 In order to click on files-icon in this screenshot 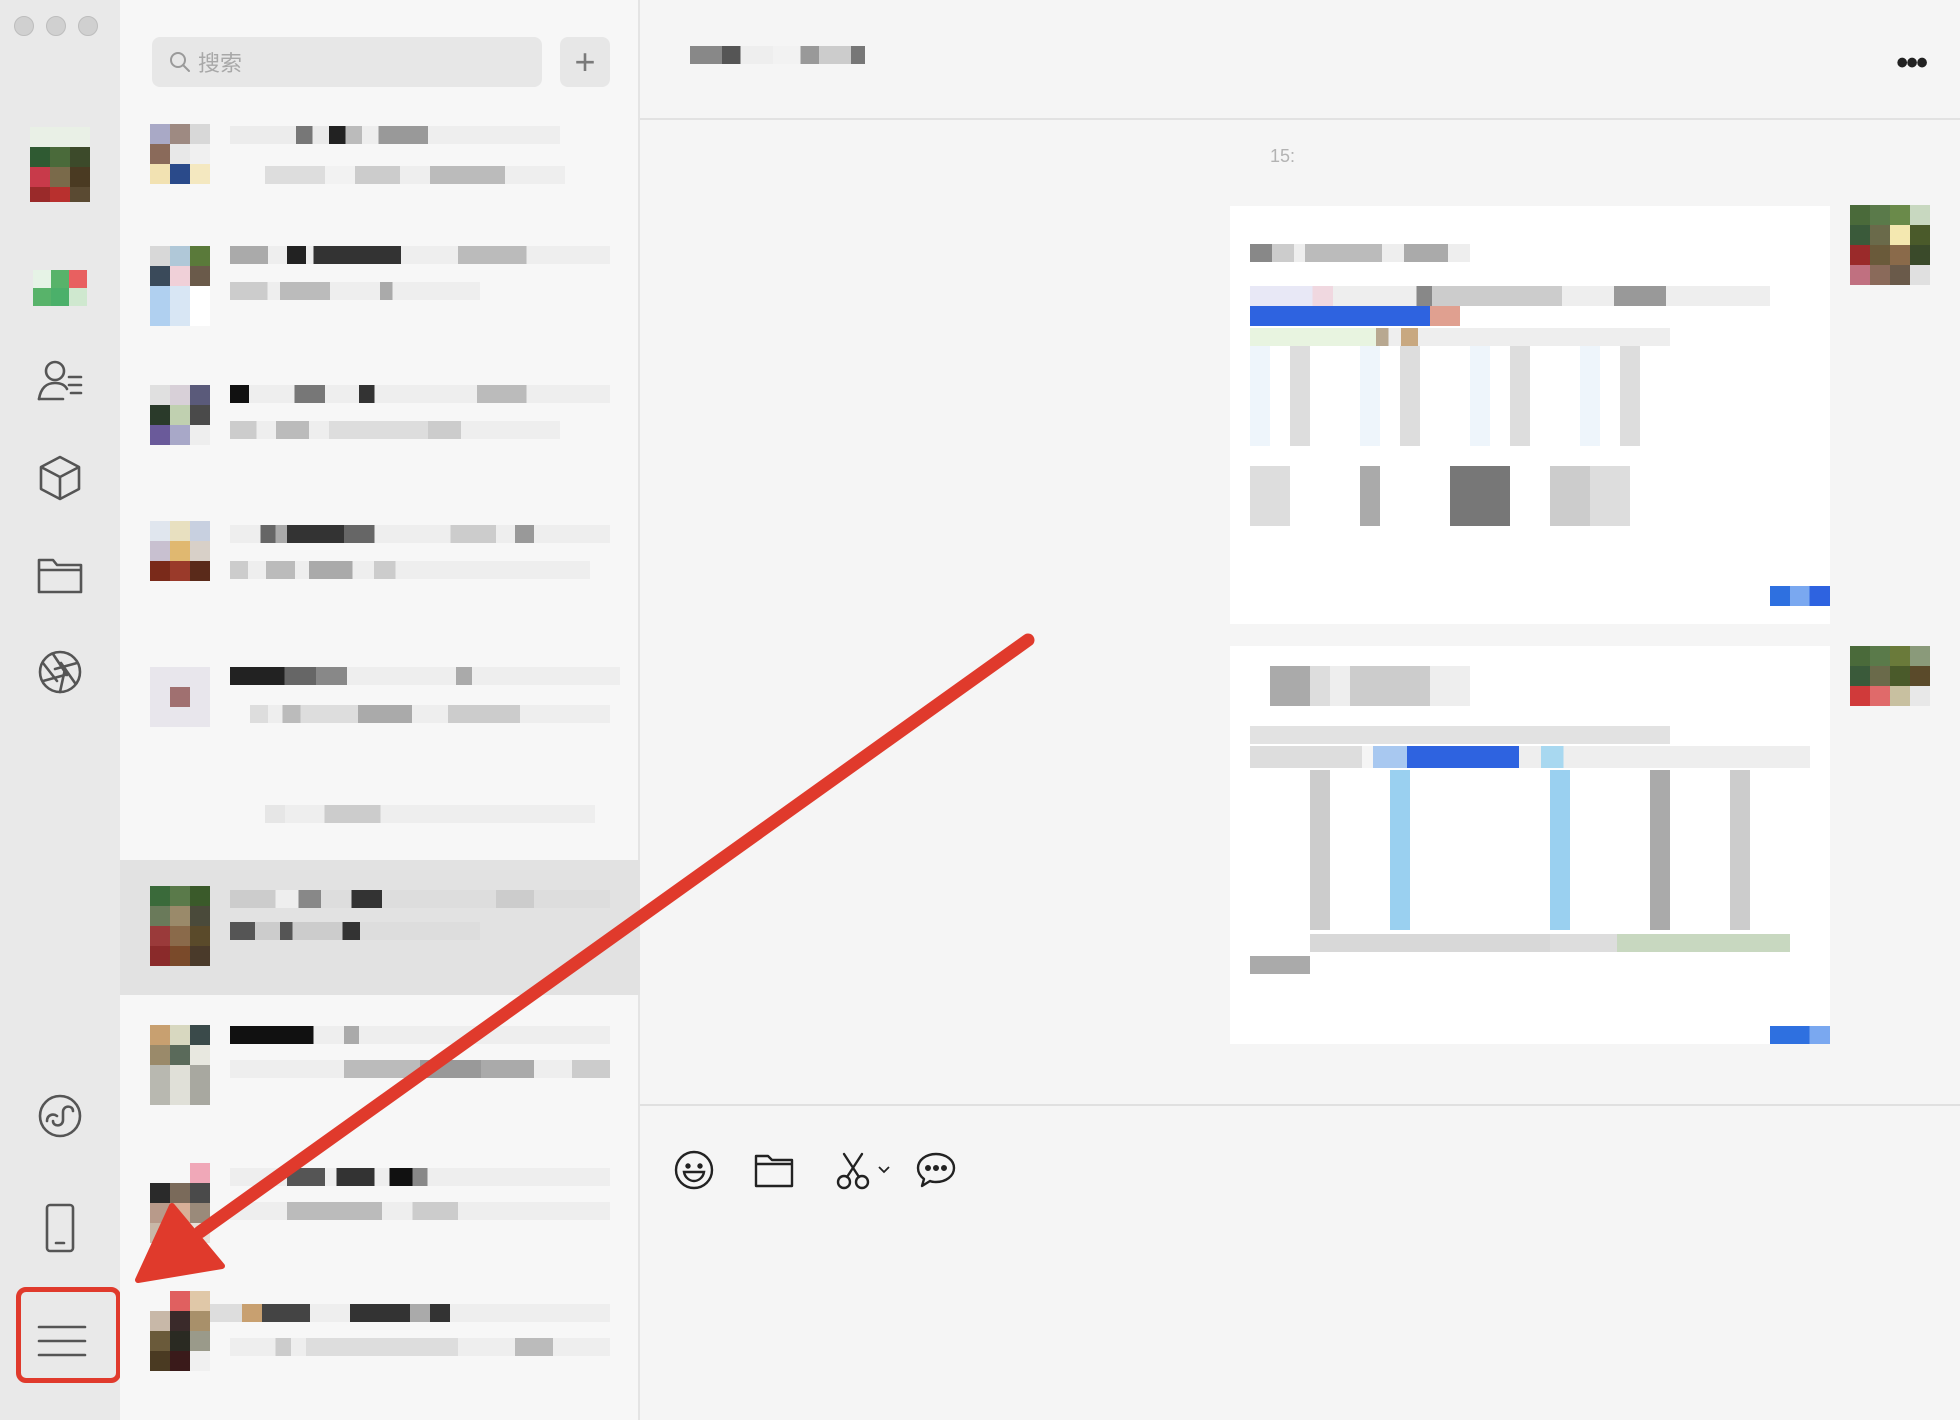, I will do `click(60, 575)`.